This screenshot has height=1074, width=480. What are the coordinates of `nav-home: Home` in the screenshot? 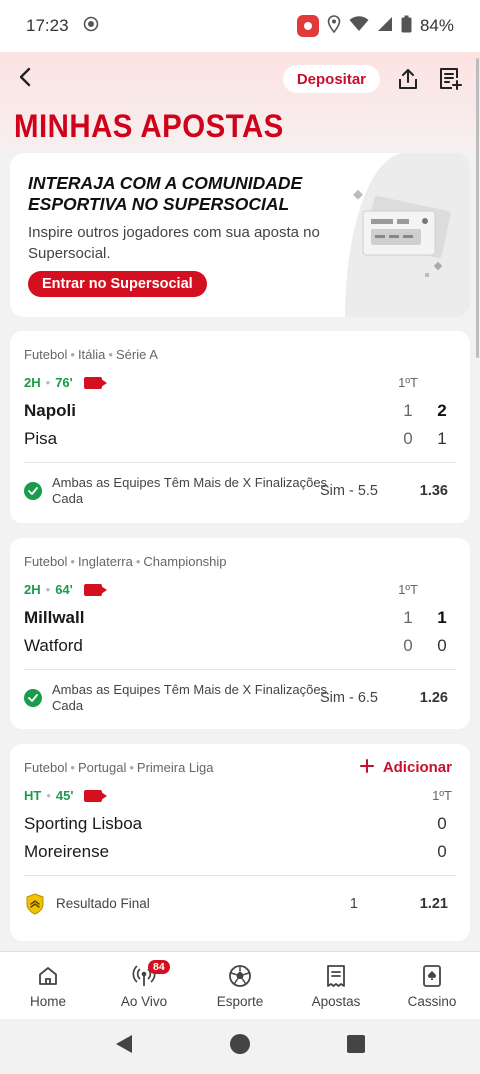 It's located at (48, 985).